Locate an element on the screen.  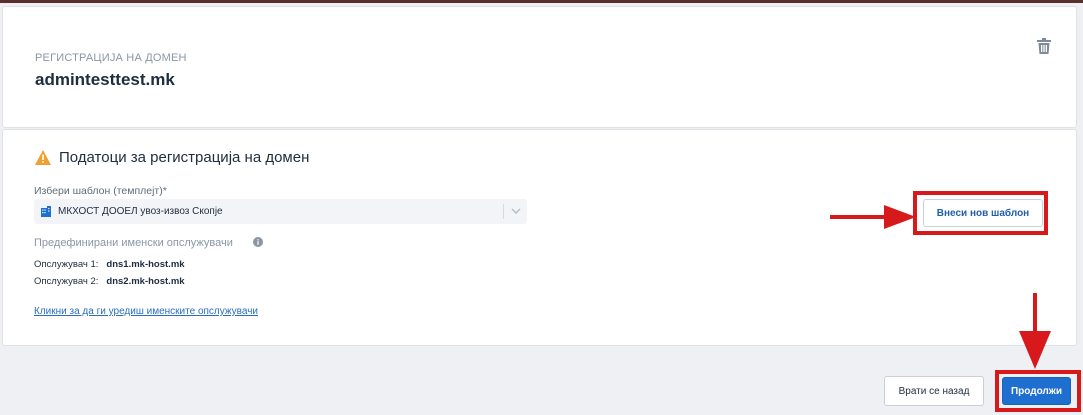
nameserver-value: dns1.mk-host.mk is located at coordinates (145, 264).